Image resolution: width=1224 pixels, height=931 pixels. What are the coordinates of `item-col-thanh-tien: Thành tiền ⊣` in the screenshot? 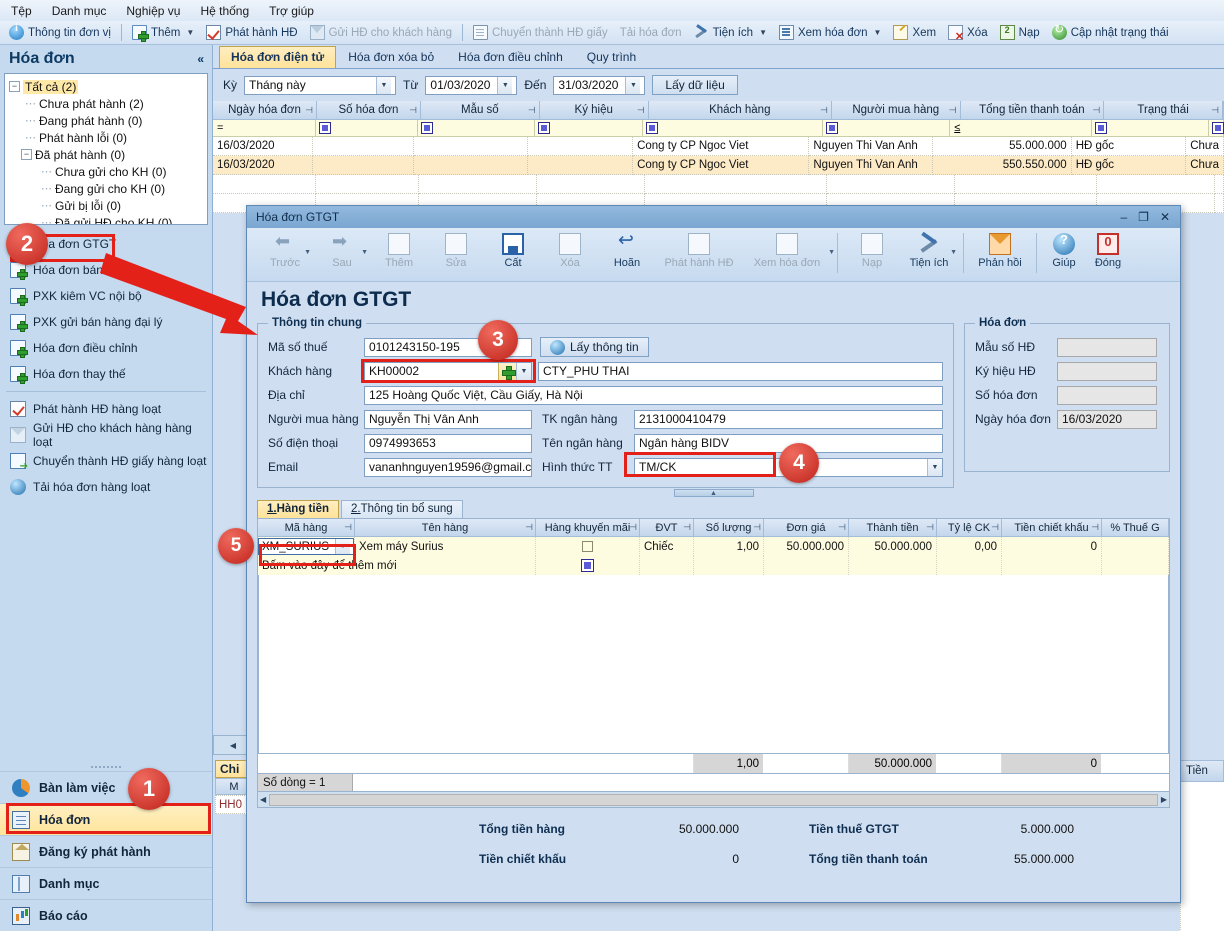 It's located at (893, 528).